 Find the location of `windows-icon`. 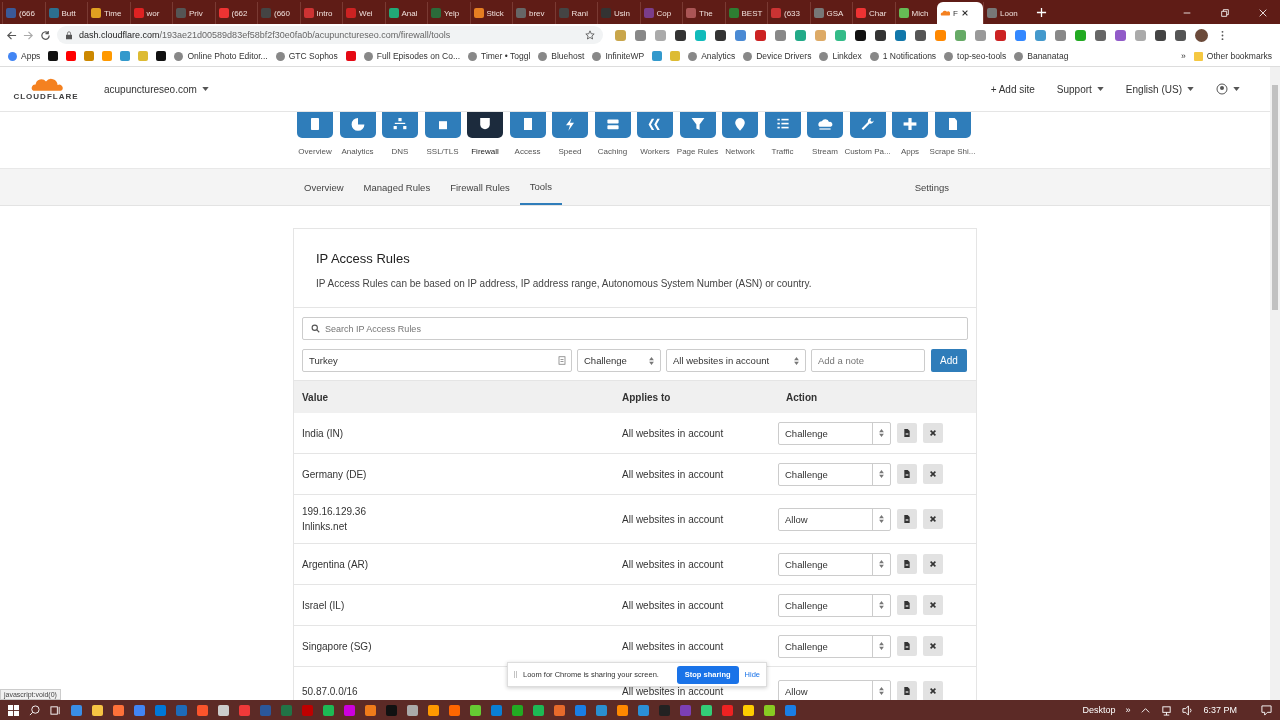

windows-icon is located at coordinates (13, 710).